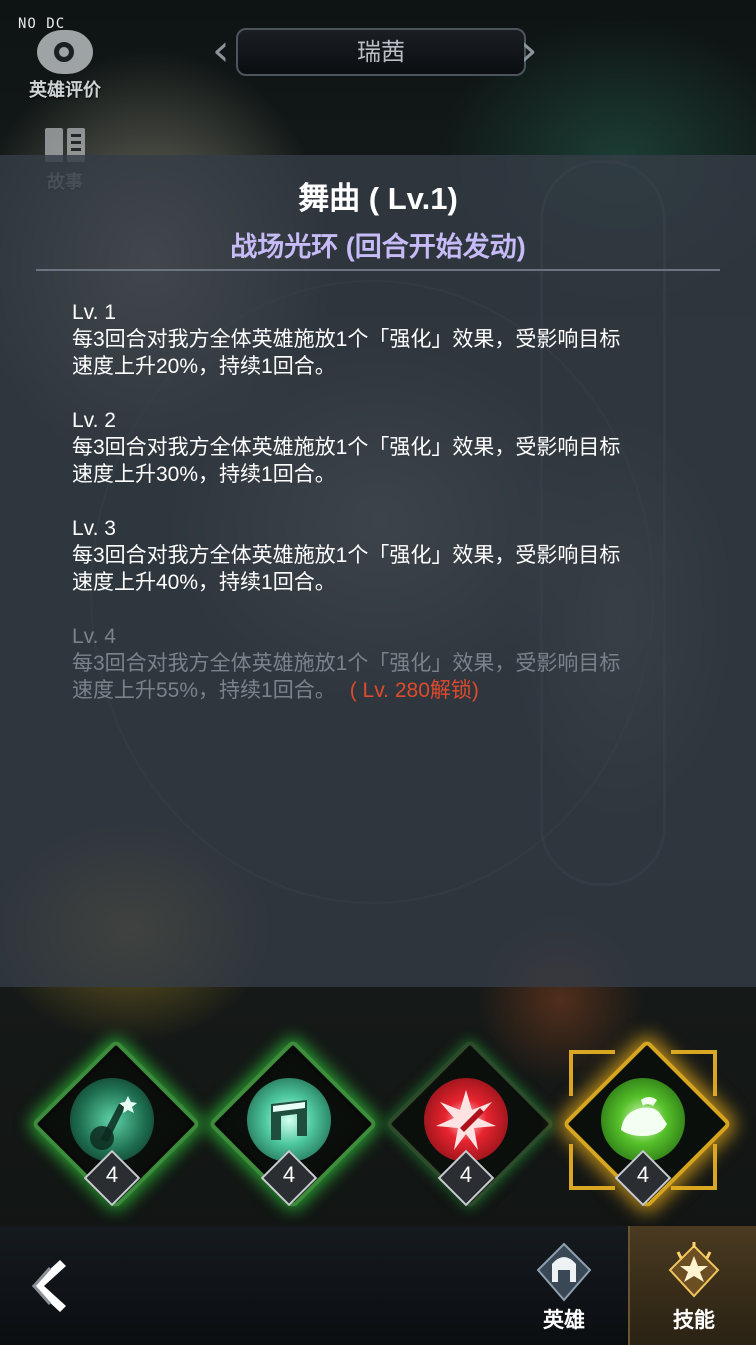 Image resolution: width=756 pixels, height=1345 pixels. What do you see at coordinates (48, 1286) in the screenshot?
I see `back-arrow-icon` at bounding box center [48, 1286].